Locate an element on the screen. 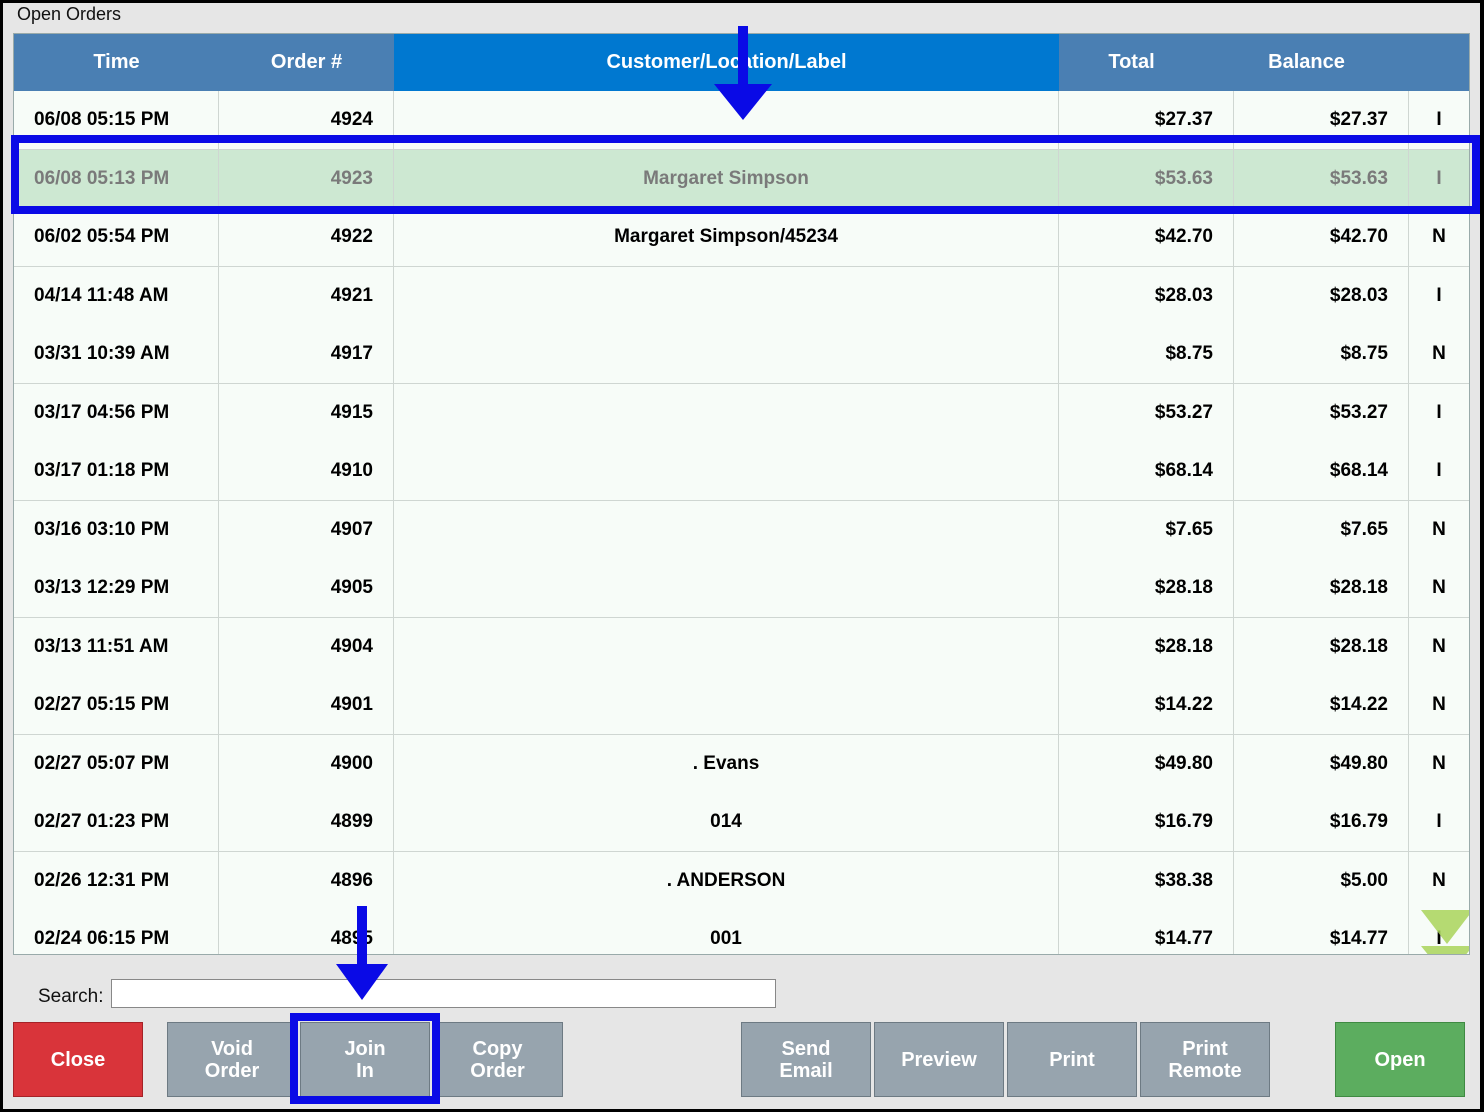 This screenshot has width=1484, height=1112. row-total: $49.80 is located at coordinates (1146, 763).